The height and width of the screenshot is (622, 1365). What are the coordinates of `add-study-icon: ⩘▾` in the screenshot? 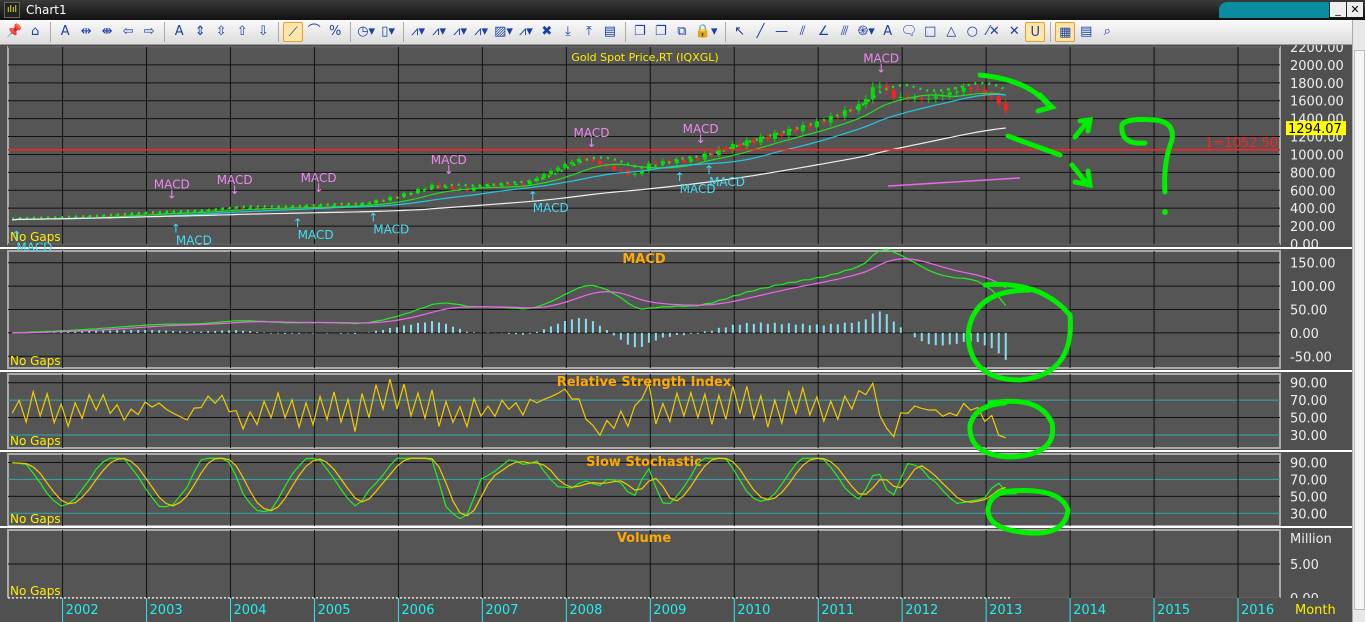 It's located at (439, 32).